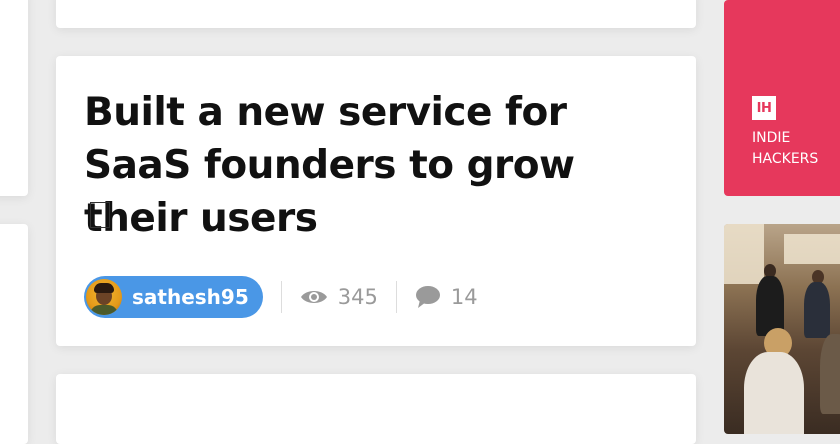 This screenshot has width=840, height=444. What do you see at coordinates (782, 329) in the screenshot?
I see `sponsor-photo` at bounding box center [782, 329].